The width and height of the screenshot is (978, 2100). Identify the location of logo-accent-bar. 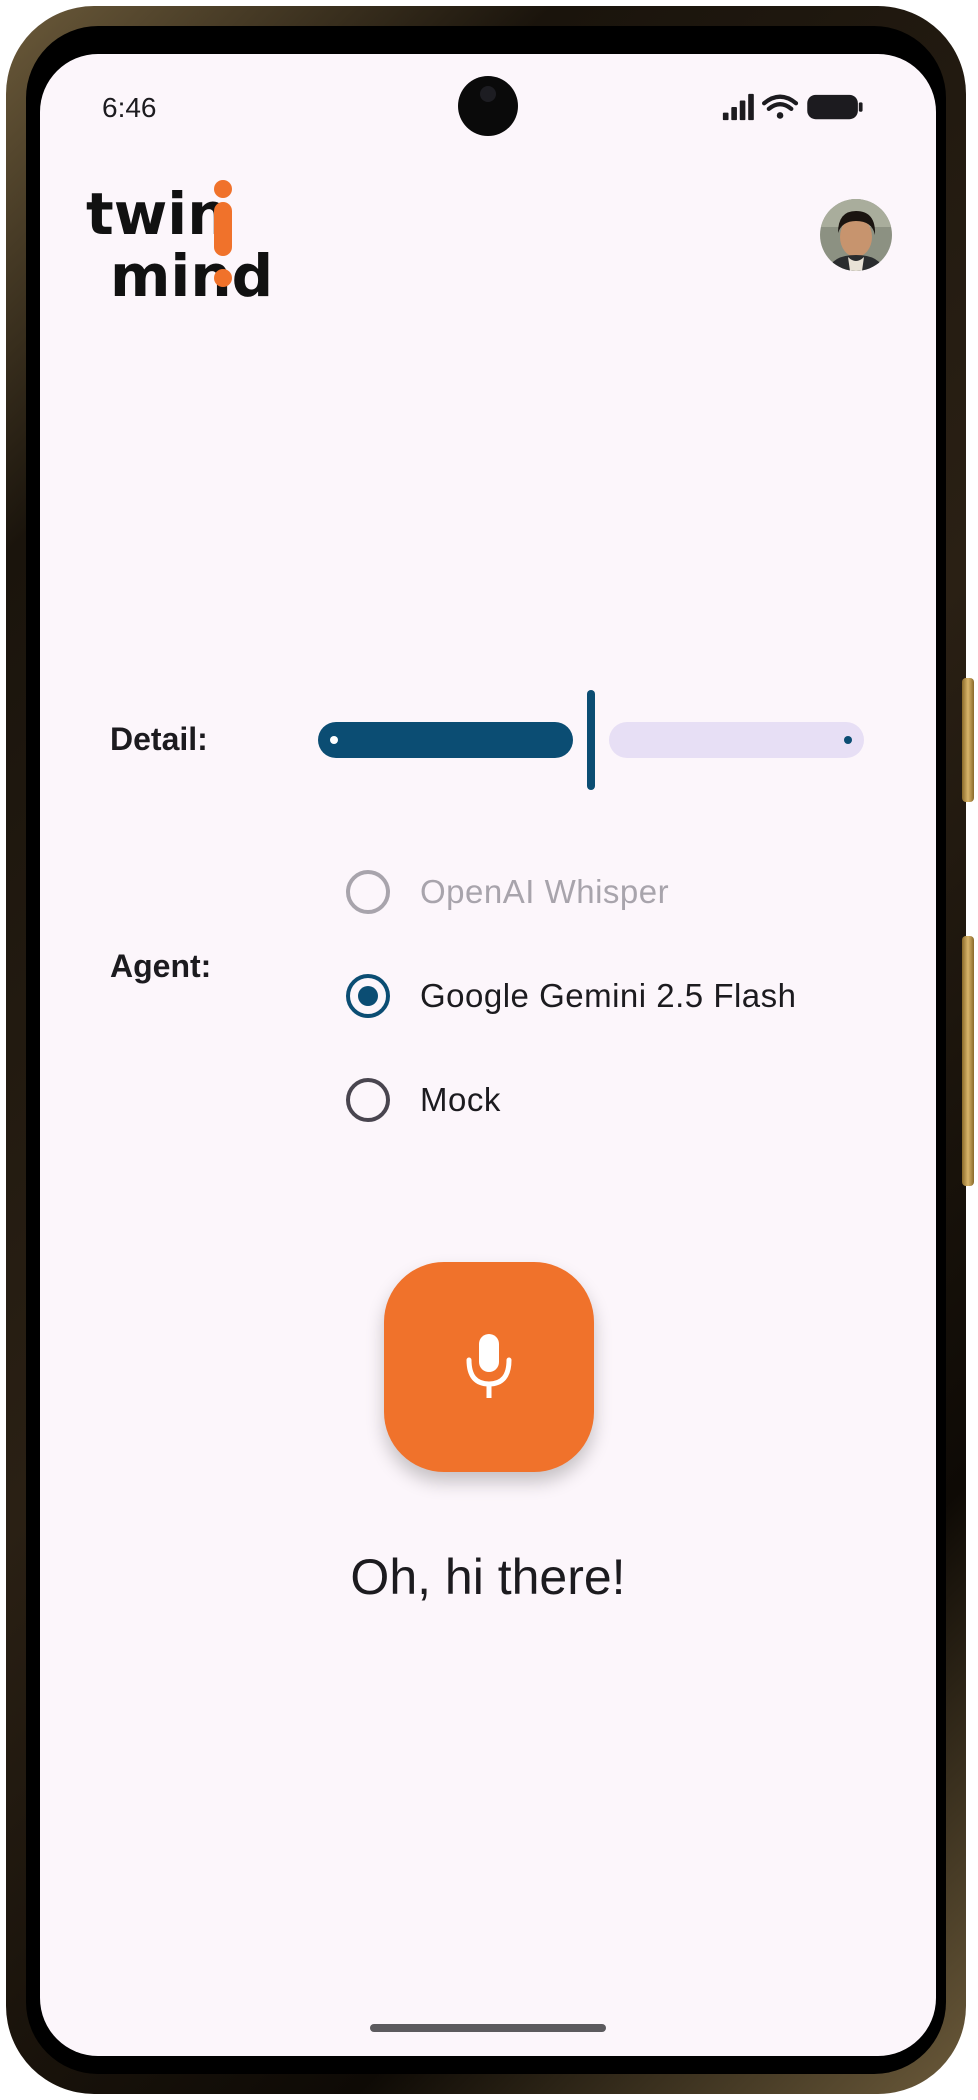
(223, 229).